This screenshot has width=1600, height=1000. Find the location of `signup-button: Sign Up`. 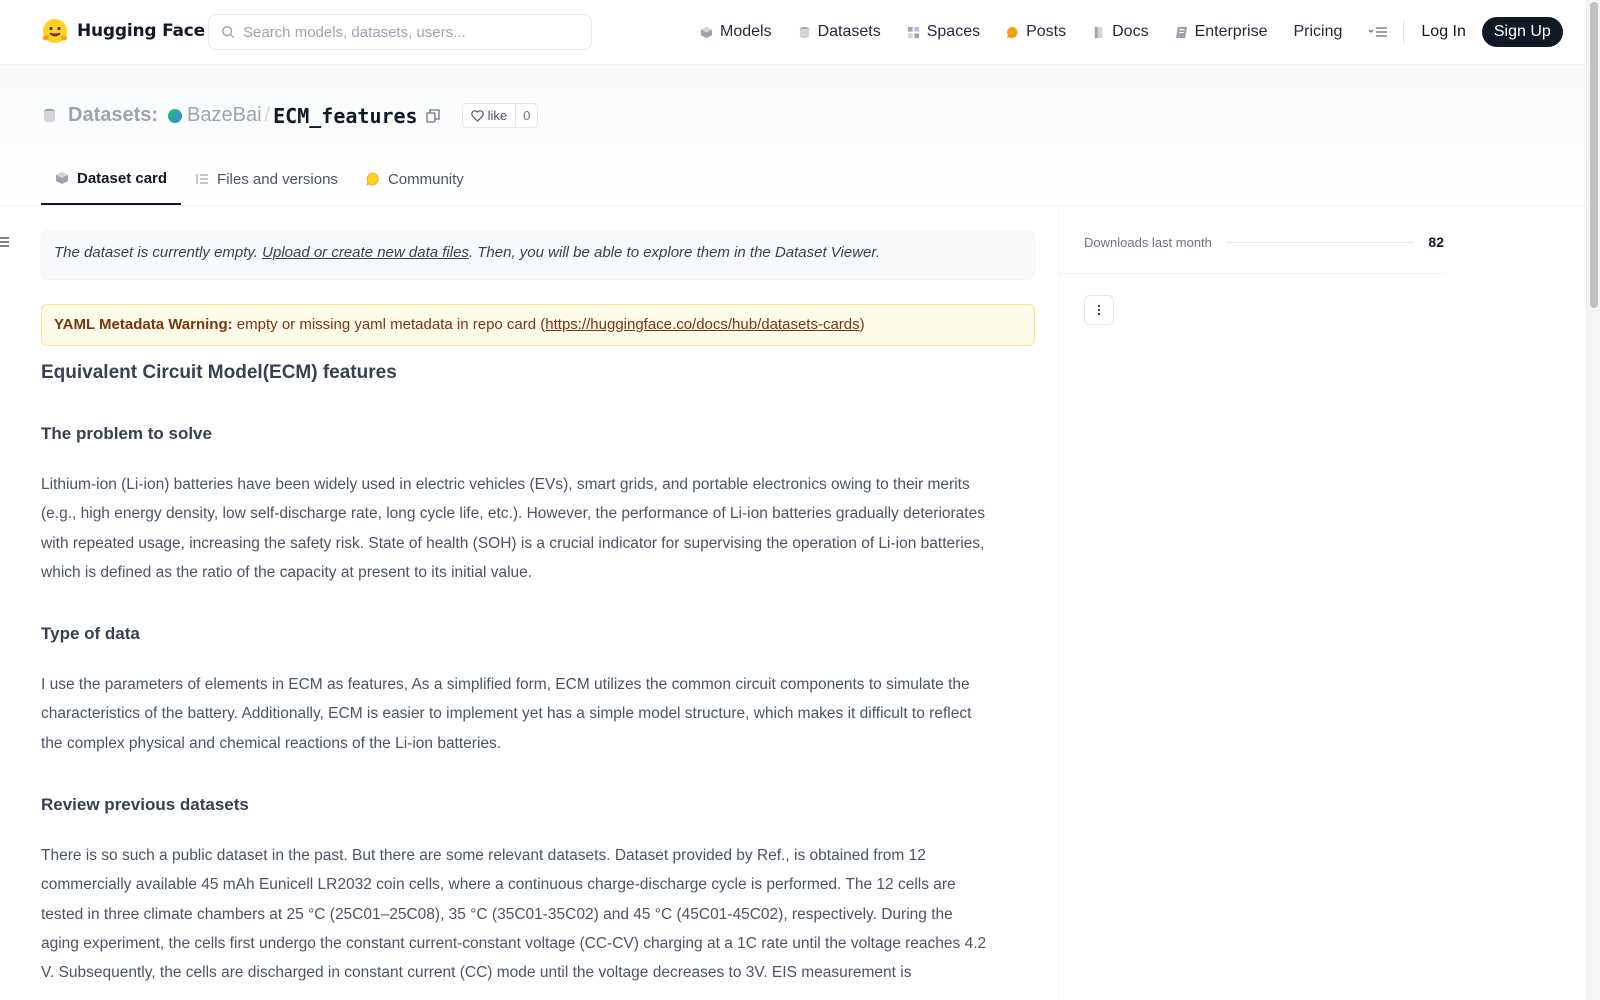

signup-button: Sign Up is located at coordinates (1522, 32).